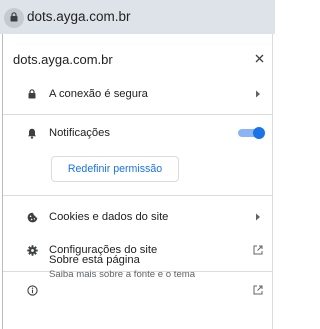  I want to click on connection-row: A conexão é segura, so click(137, 94).